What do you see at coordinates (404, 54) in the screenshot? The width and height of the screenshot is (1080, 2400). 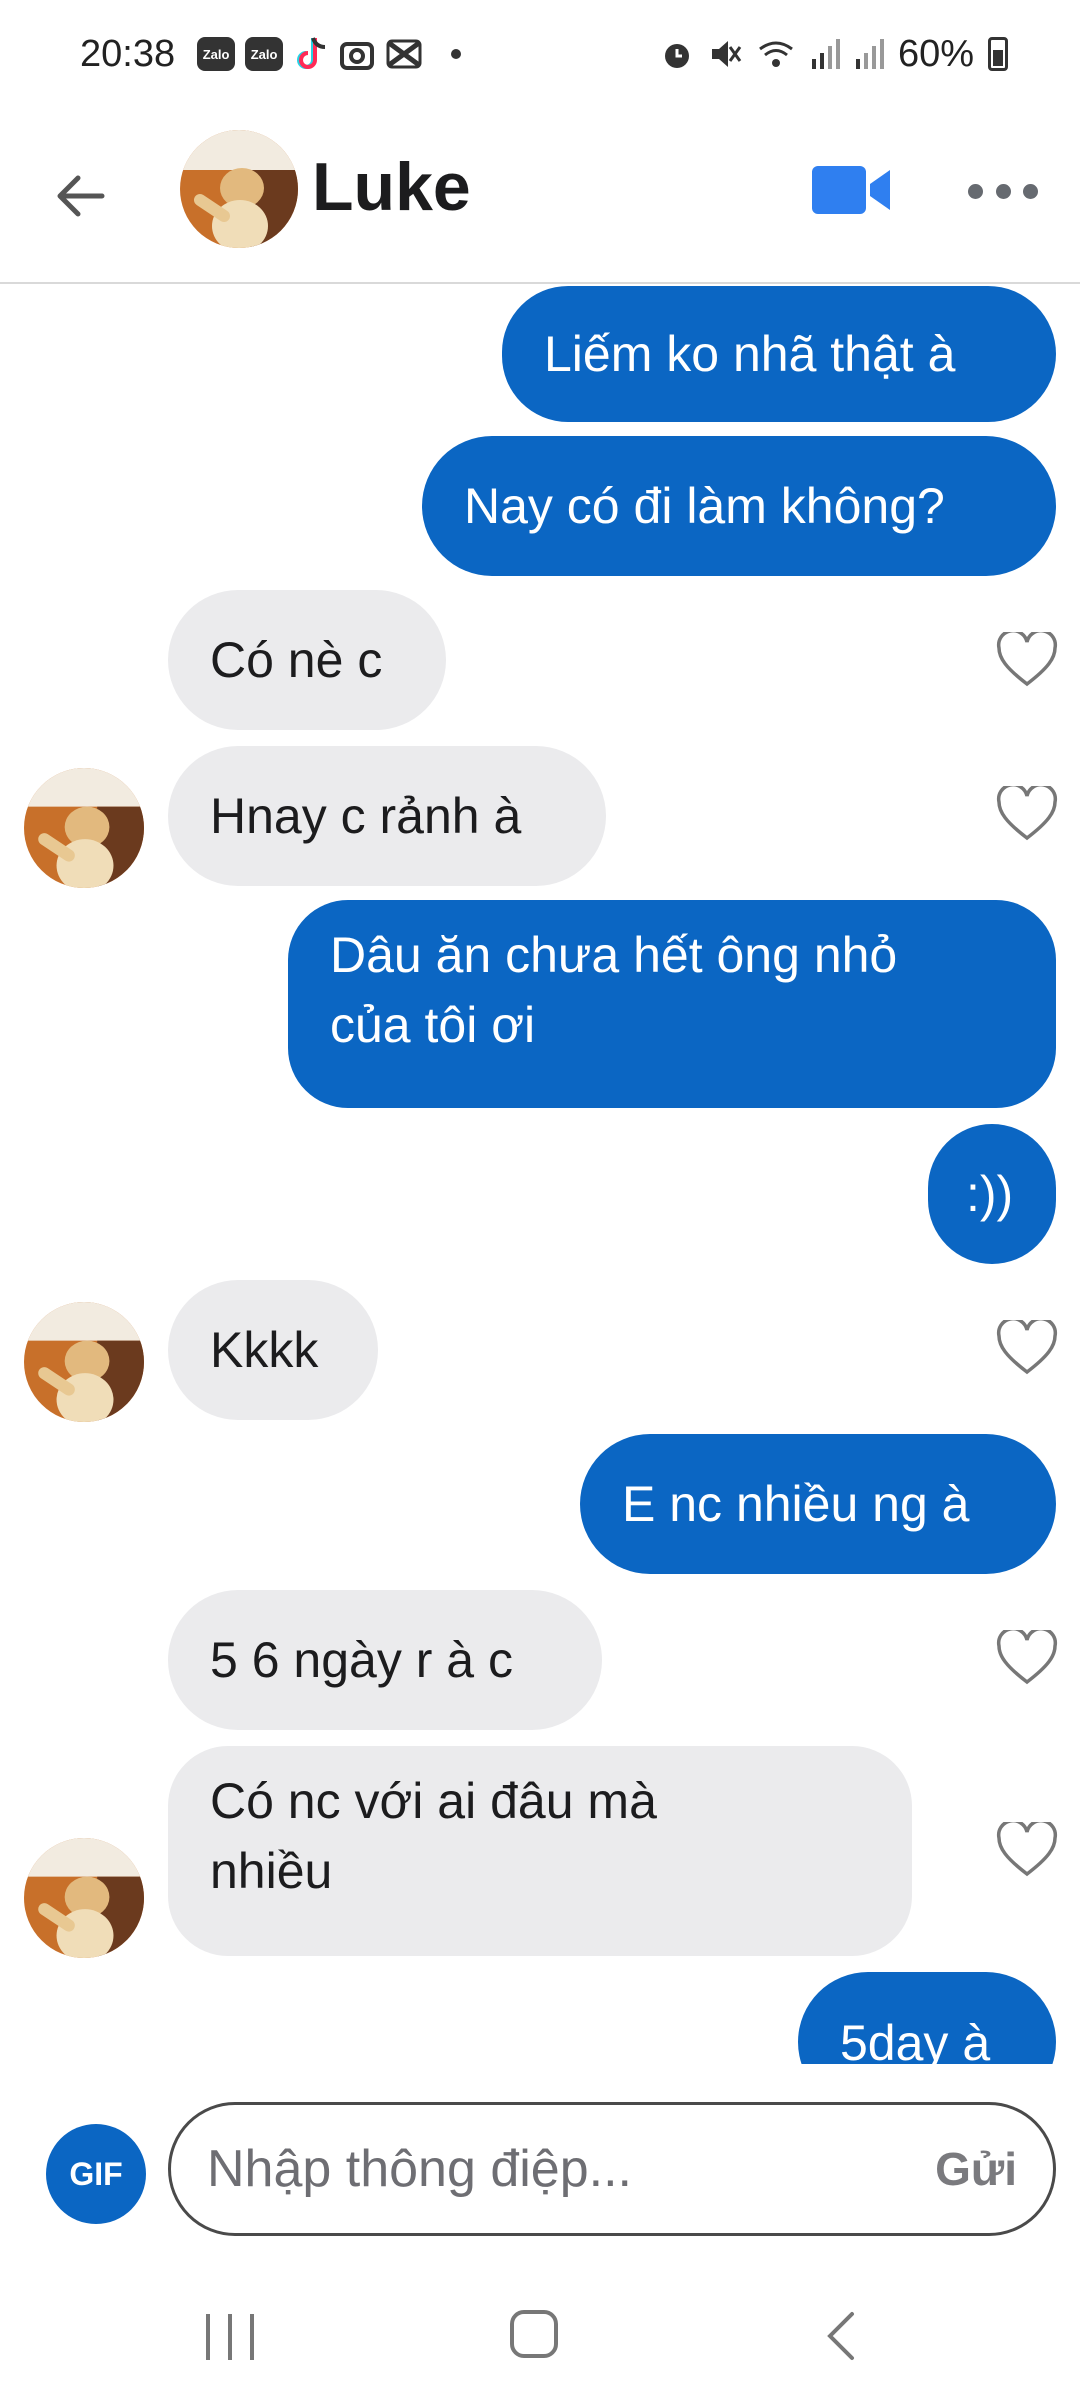 I see `capcut-icon` at bounding box center [404, 54].